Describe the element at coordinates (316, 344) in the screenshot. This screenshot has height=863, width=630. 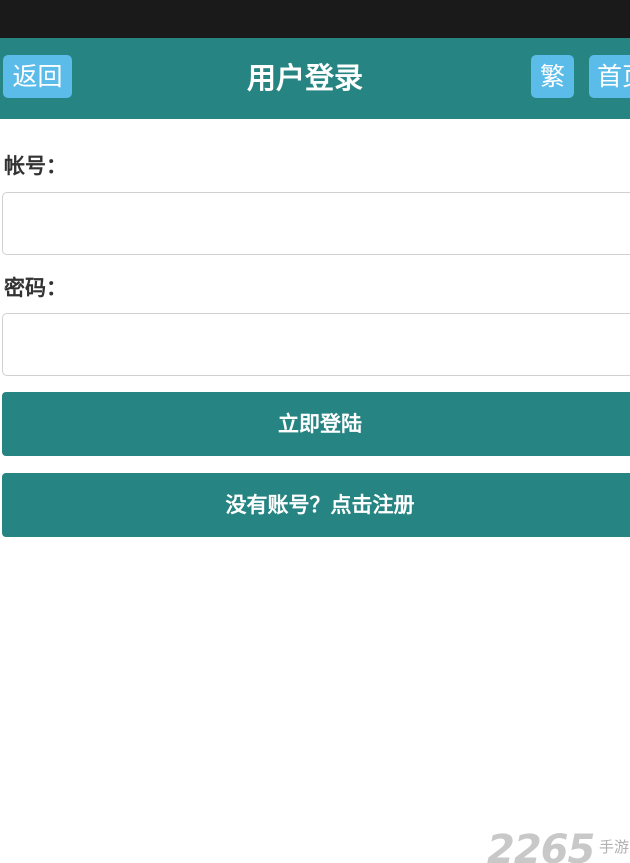
I see `password-input` at that location.